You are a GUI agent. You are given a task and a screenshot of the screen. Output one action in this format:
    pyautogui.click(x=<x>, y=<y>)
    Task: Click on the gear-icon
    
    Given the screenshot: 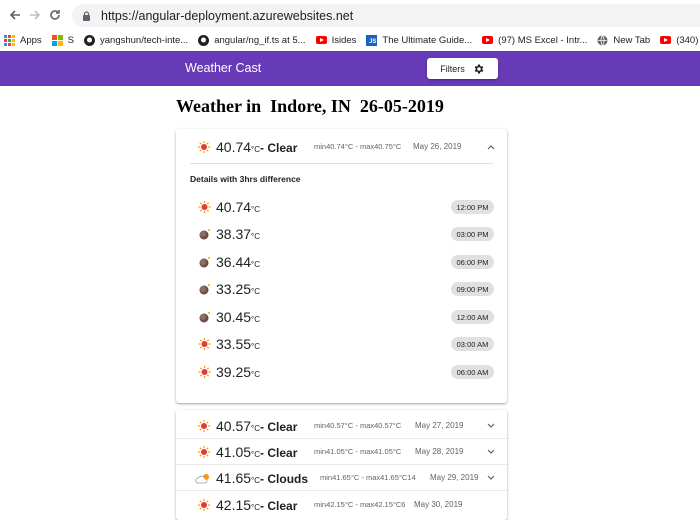 What is the action you would take?
    pyautogui.click(x=479, y=69)
    